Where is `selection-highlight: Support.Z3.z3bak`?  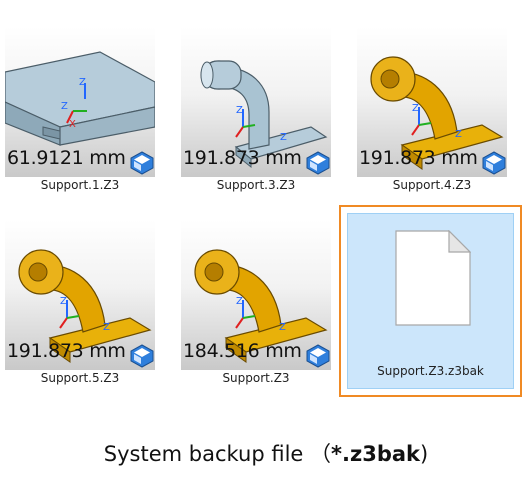
selection-highlight: Support.Z3.z3bak is located at coordinates (430, 301).